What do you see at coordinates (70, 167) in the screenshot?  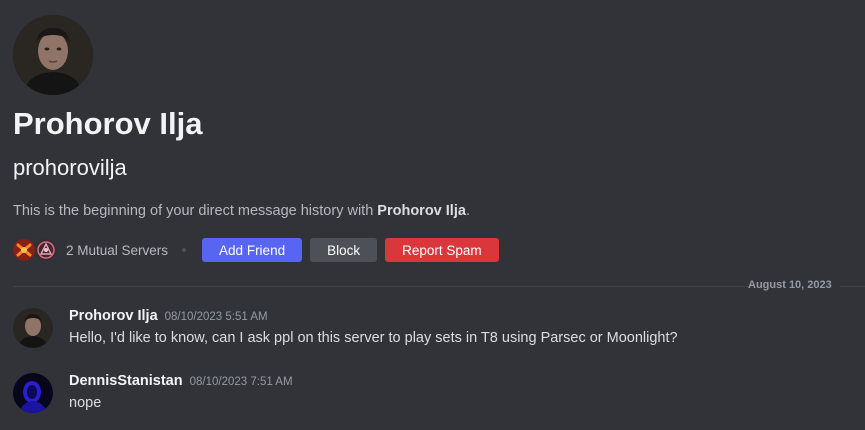 I see `profile-username: prohorovilja` at bounding box center [70, 167].